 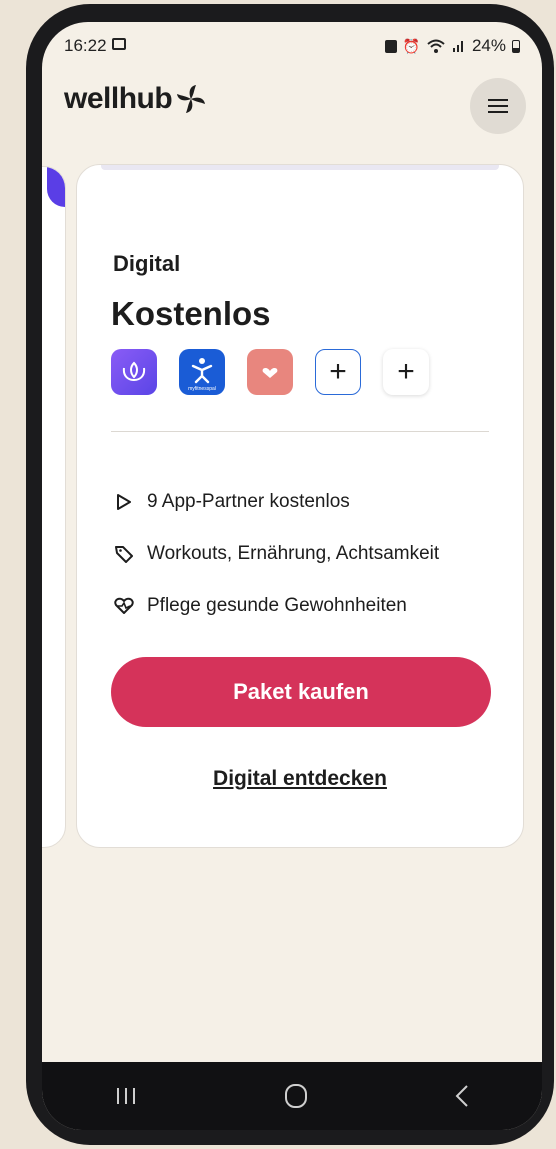 I want to click on feature-text: Pflege gesunde Gewohnheiten, so click(x=277, y=605).